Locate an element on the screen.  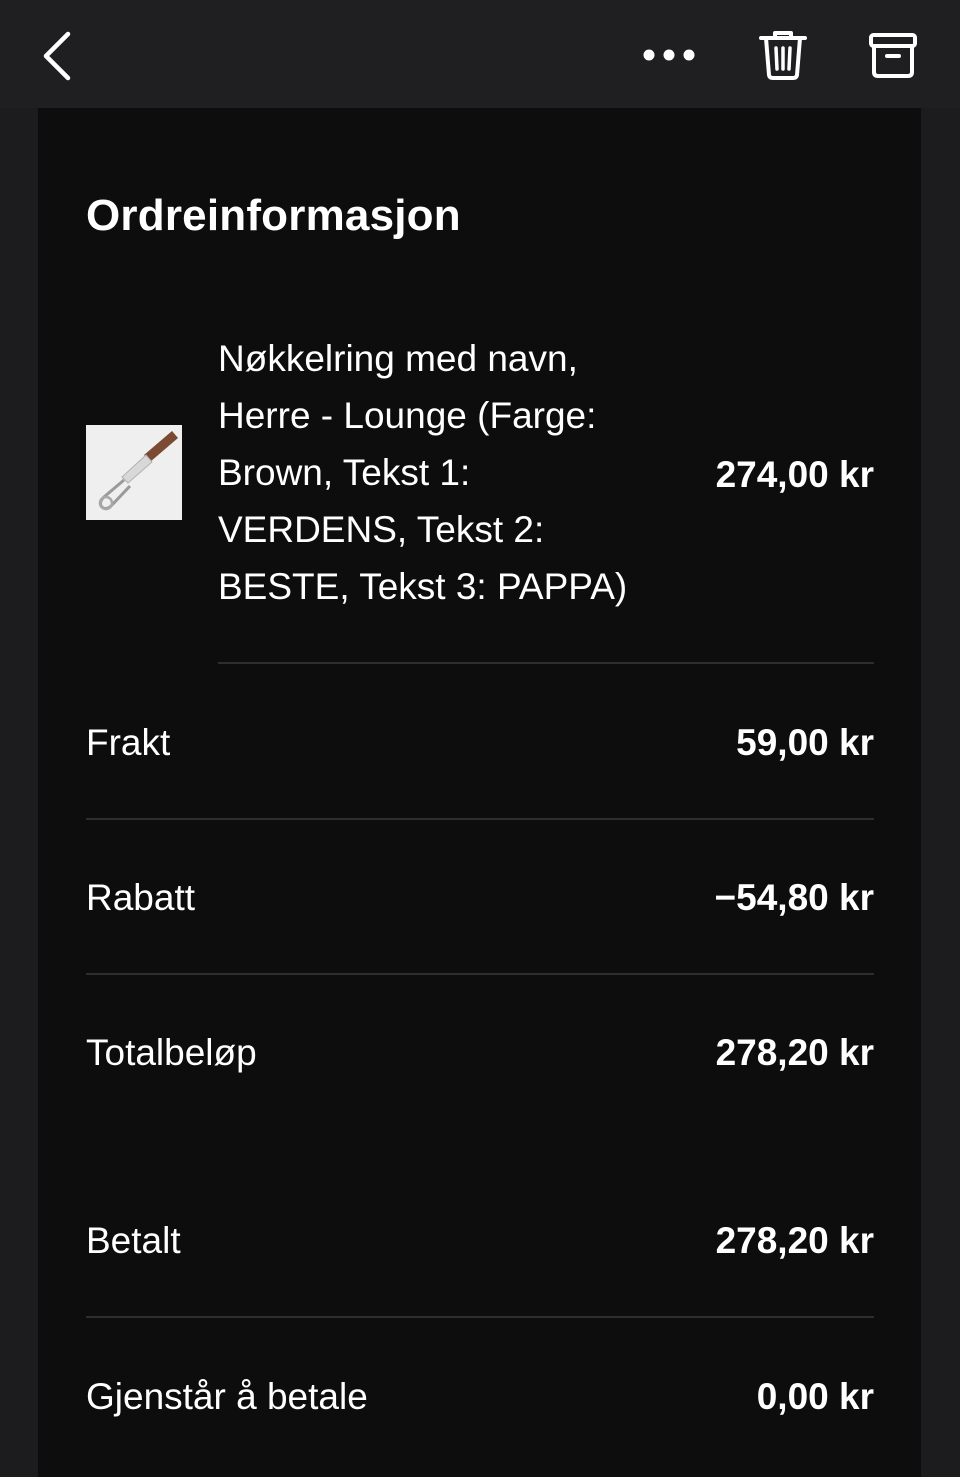
product-name-line: Herre - Lounge (Farge: is located at coordinates (407, 415).